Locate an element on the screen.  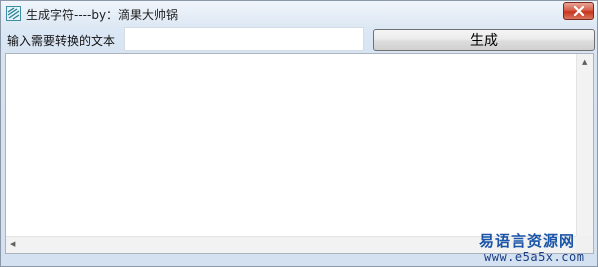
close-button is located at coordinates (578, 11).